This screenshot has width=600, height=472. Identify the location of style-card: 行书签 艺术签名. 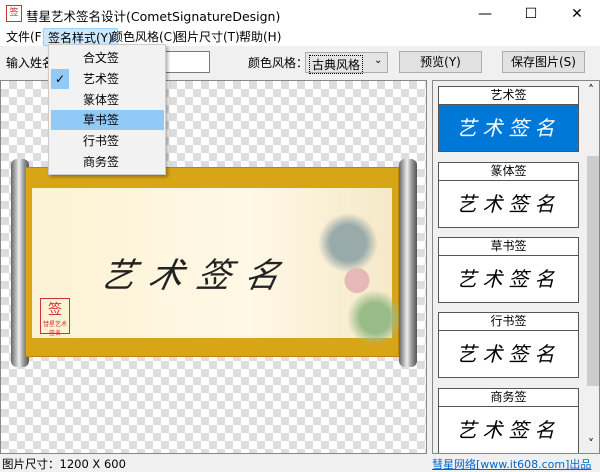
(508, 345).